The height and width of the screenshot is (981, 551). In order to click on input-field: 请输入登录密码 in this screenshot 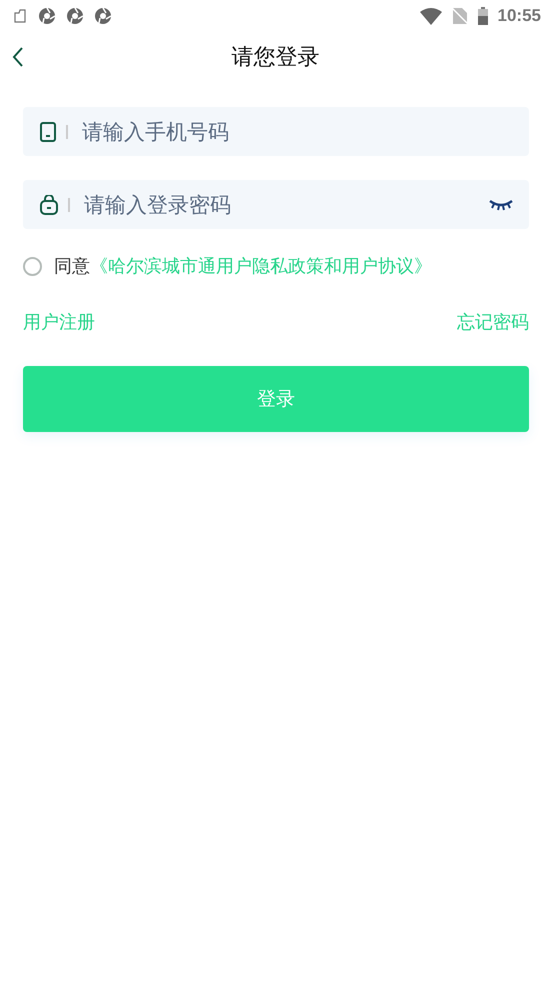, I will do `click(276, 204)`.